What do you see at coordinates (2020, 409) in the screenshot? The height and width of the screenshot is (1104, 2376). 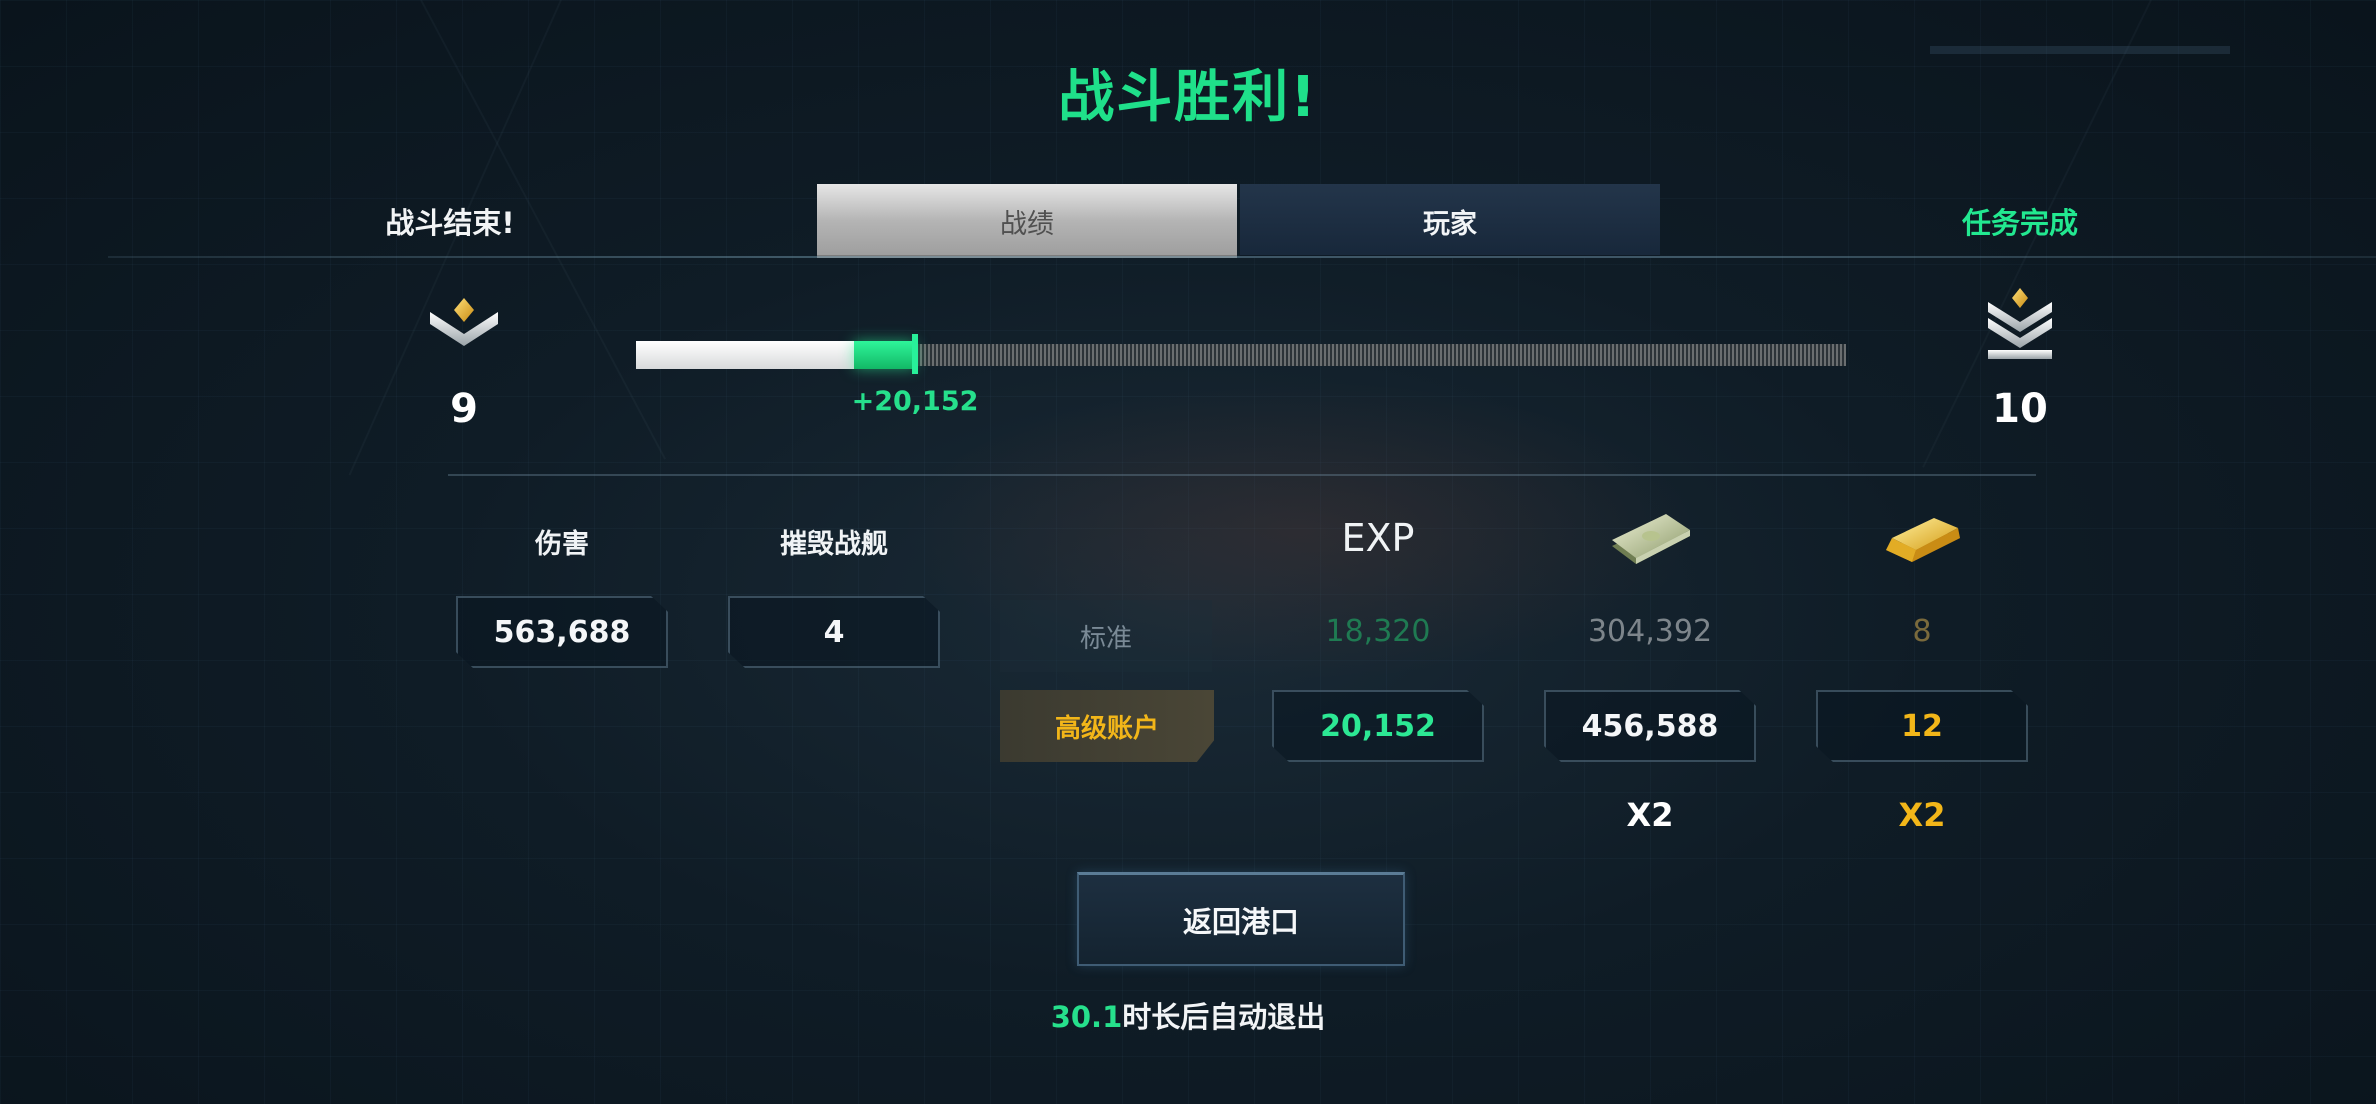 I see `next-rank: 10` at bounding box center [2020, 409].